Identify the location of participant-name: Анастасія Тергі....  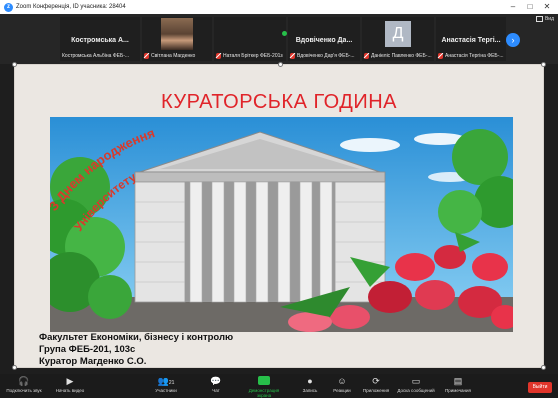
(471, 40).